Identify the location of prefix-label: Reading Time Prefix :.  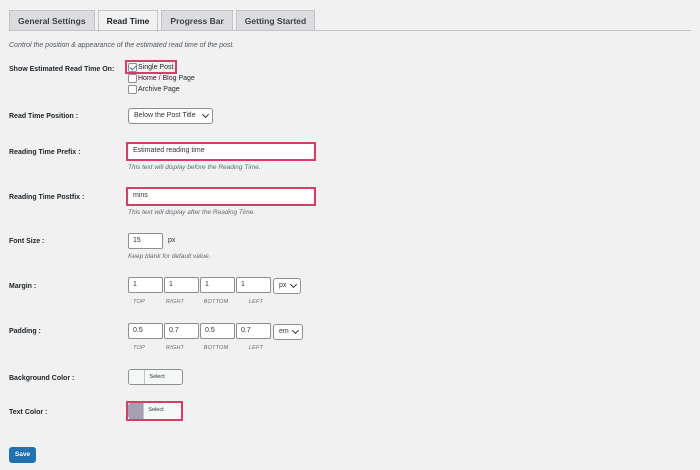
(45, 152).